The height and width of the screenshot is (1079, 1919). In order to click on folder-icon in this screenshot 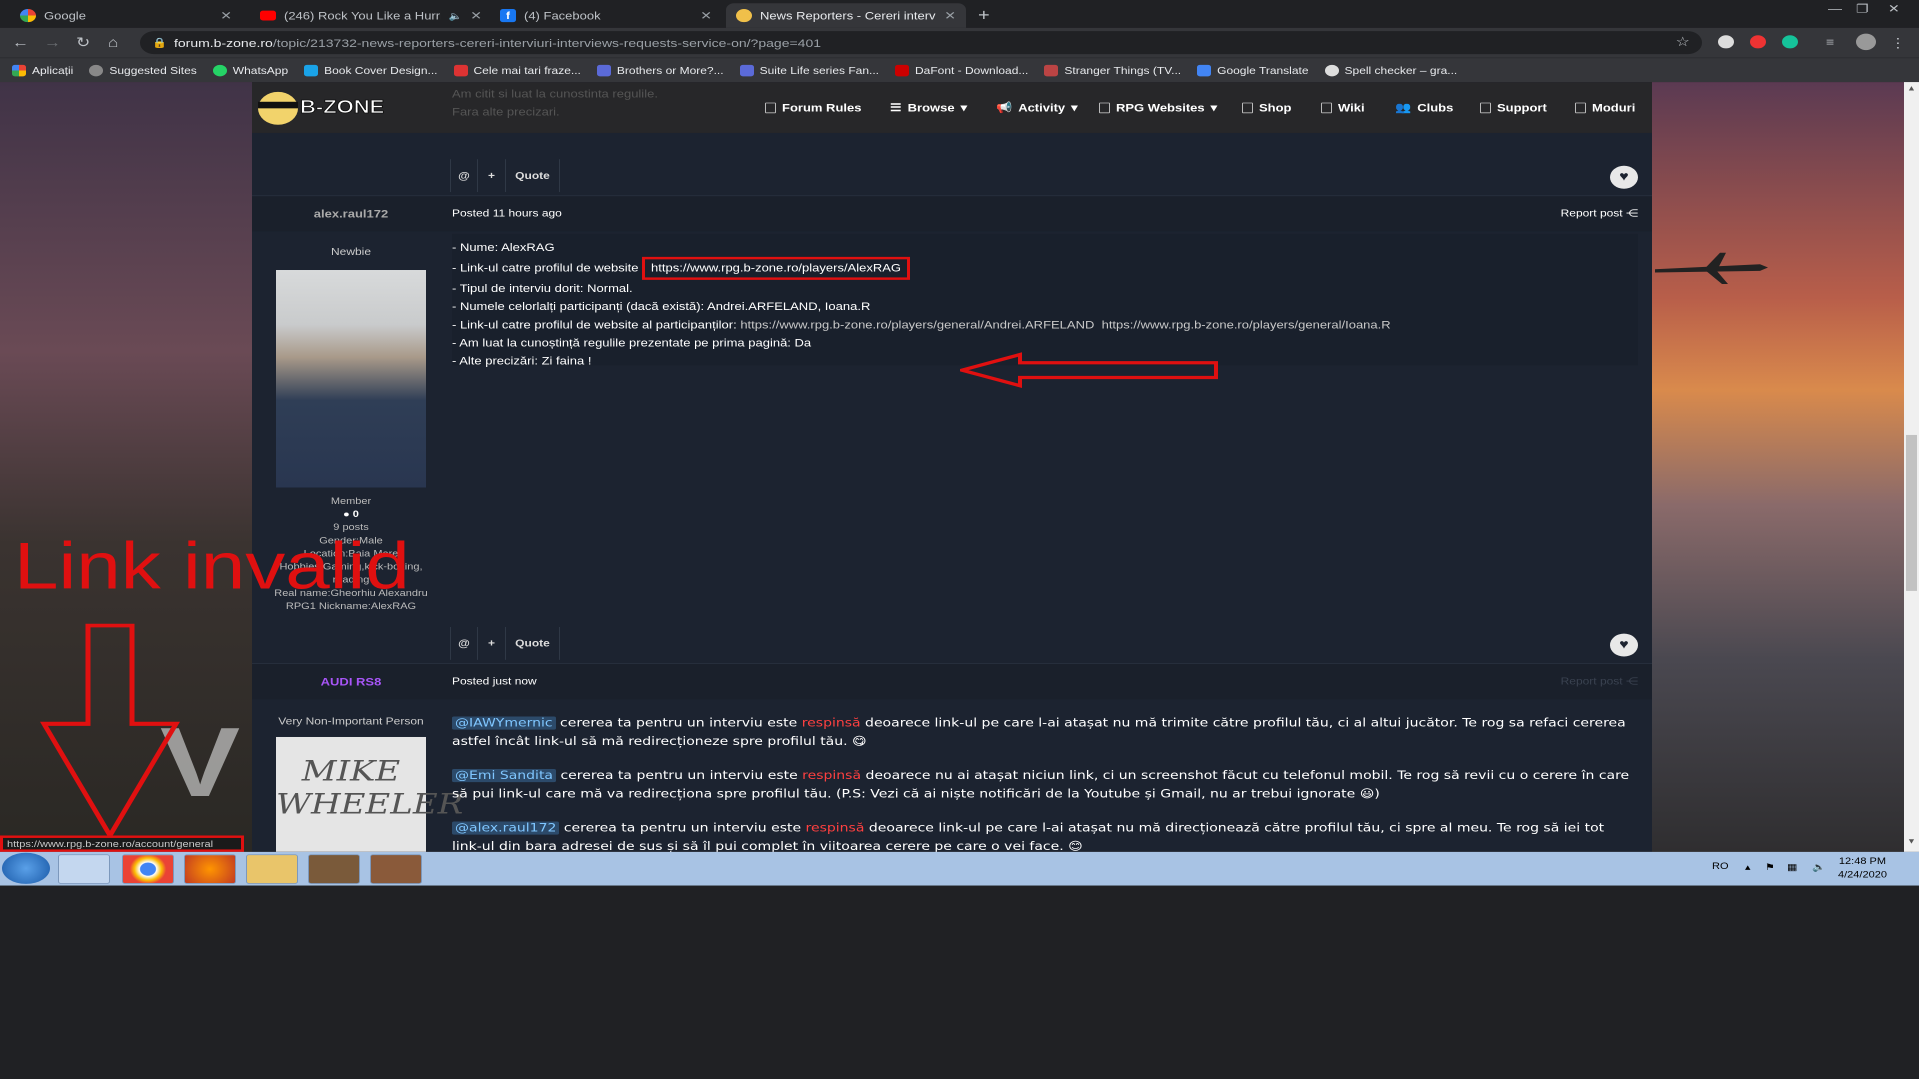, I will do `click(272, 869)`.